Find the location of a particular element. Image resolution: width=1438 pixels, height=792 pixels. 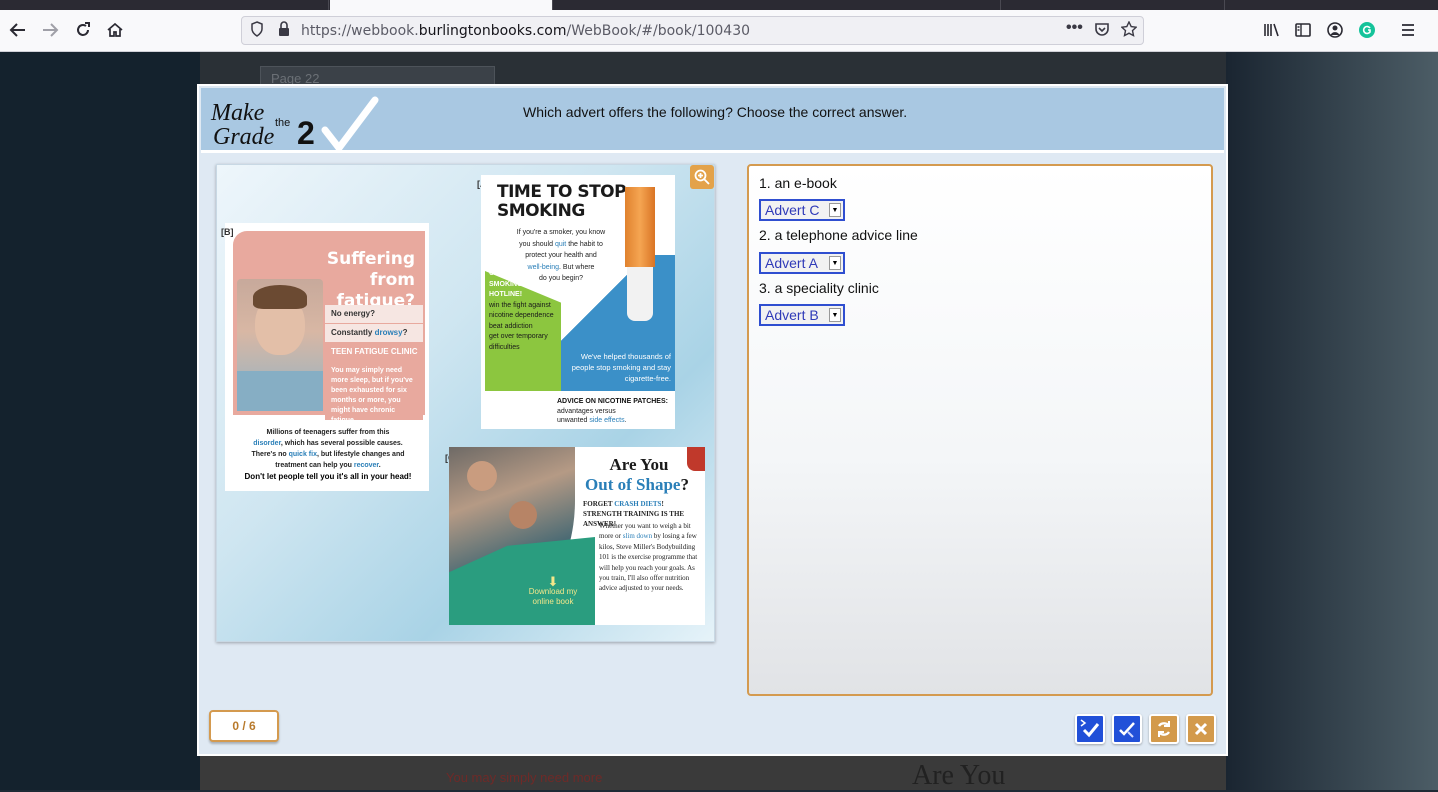

question-2: 2. a telephone advice line is located at coordinates (838, 235).